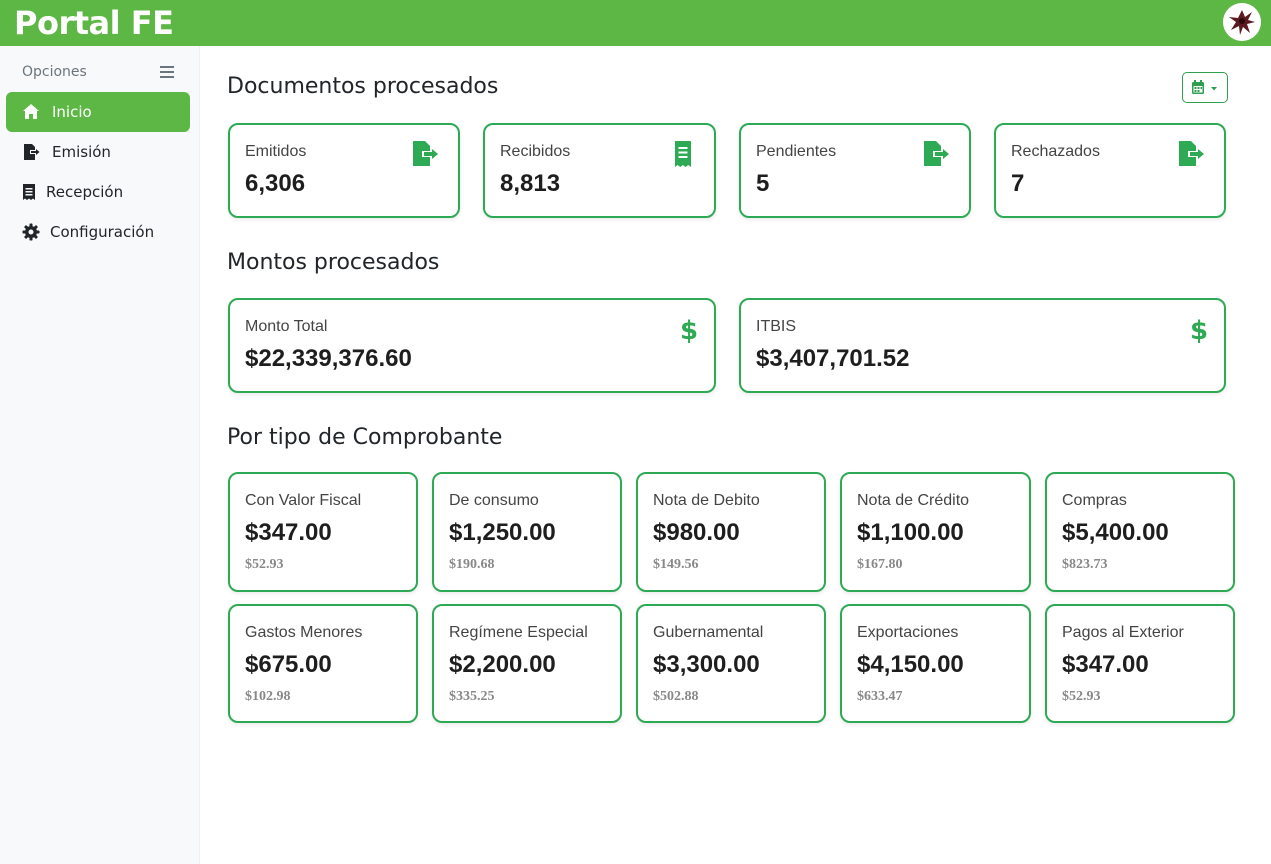 Image resolution: width=1271 pixels, height=864 pixels. I want to click on card-label: Regímene Especial, so click(518, 632).